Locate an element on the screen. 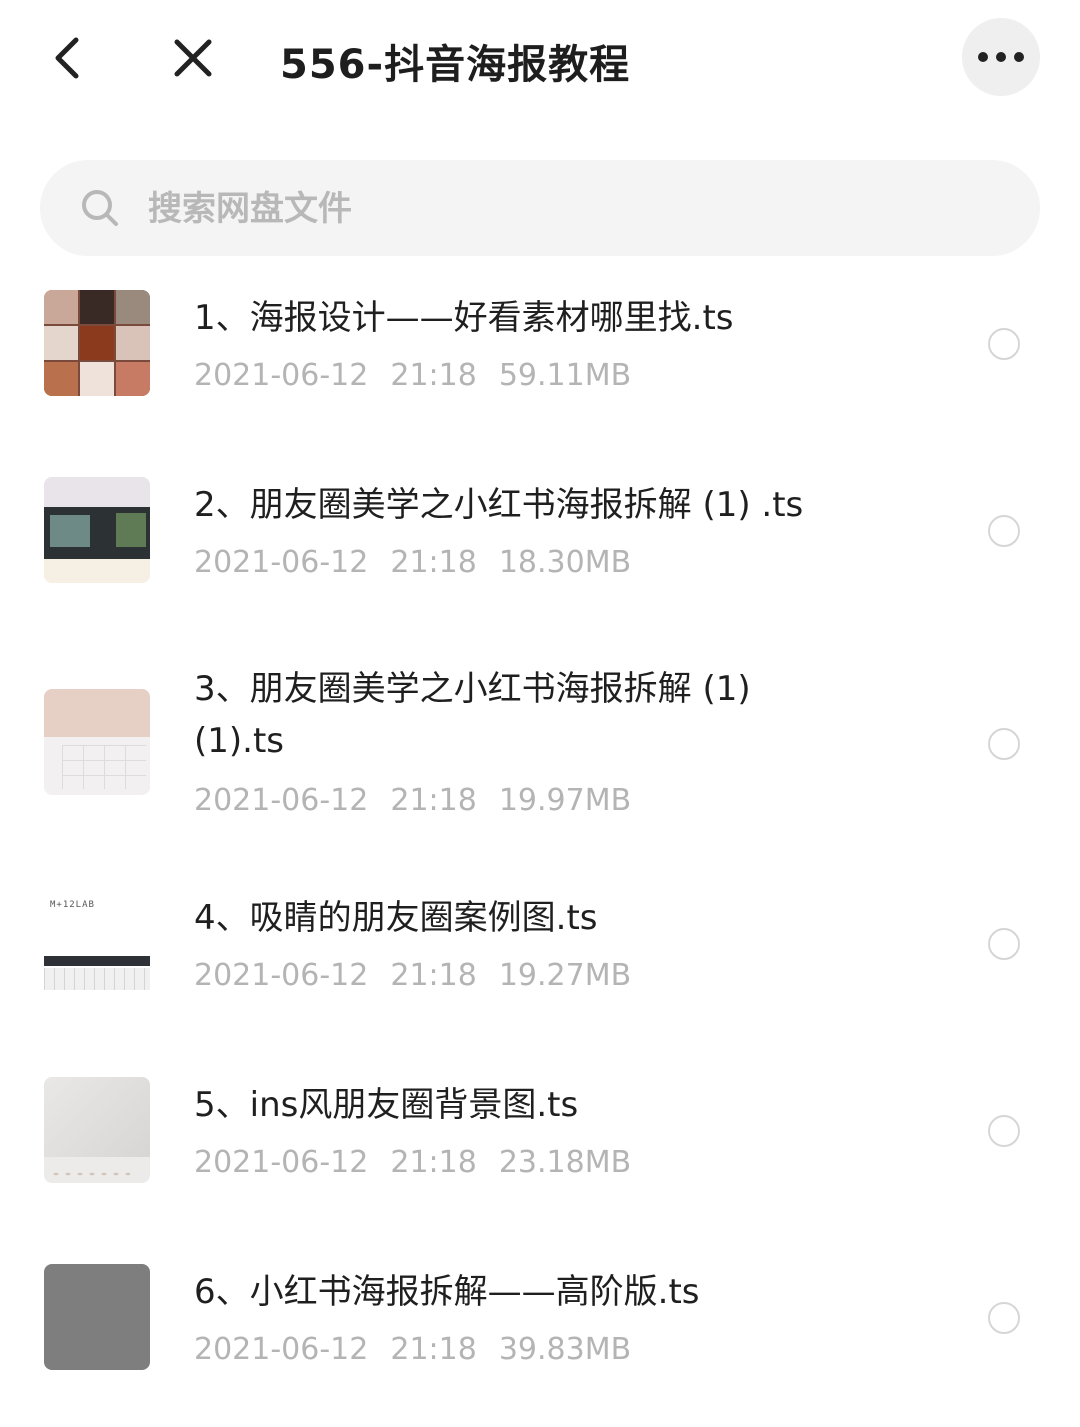  thumbnail-text: M+12LAB is located at coordinates (72, 905).